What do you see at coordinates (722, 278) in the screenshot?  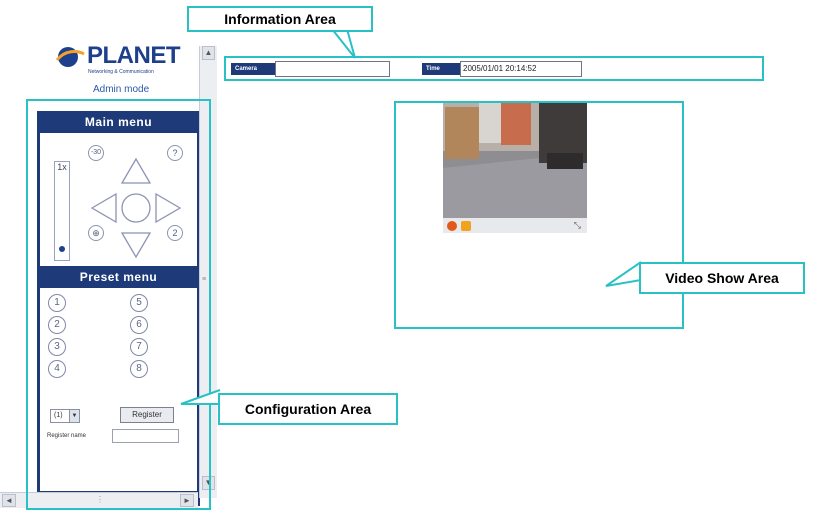 I see `video-show-area-callout: Video Show Area` at bounding box center [722, 278].